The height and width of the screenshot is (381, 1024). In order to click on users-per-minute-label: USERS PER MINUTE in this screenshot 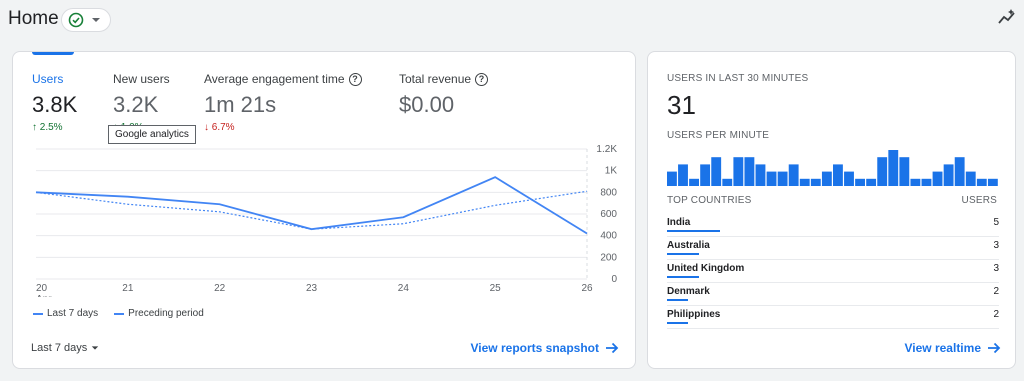, I will do `click(718, 135)`.